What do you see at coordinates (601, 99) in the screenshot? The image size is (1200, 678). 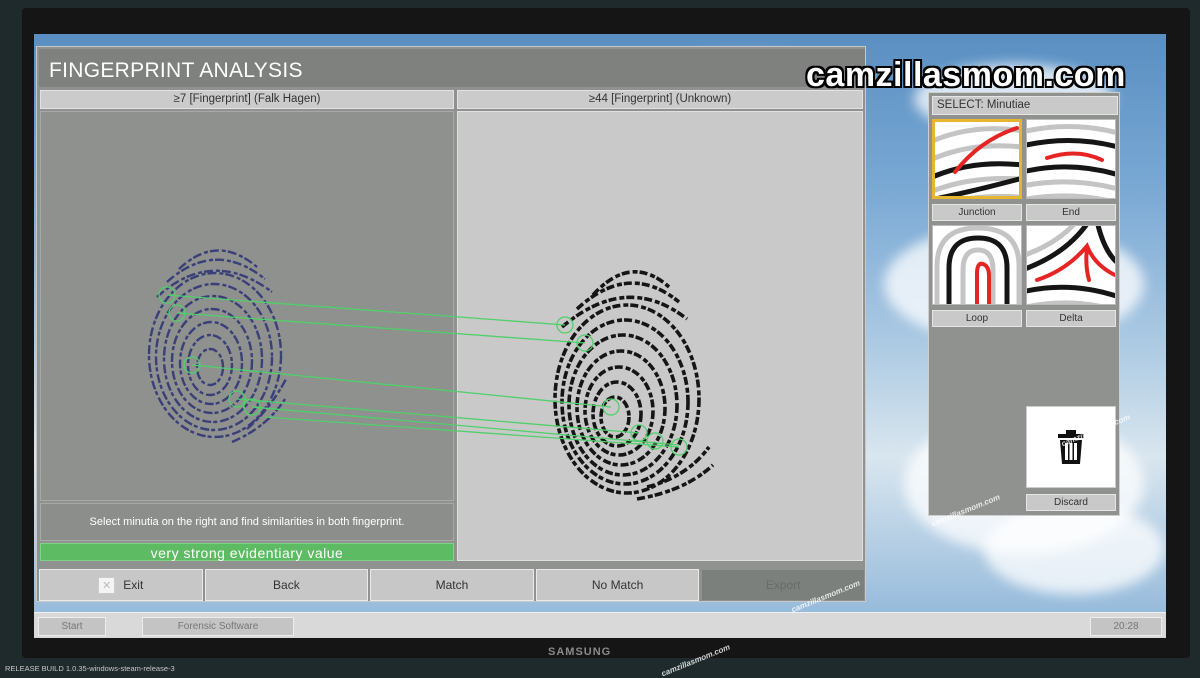 I see `right-print-number: 44` at bounding box center [601, 99].